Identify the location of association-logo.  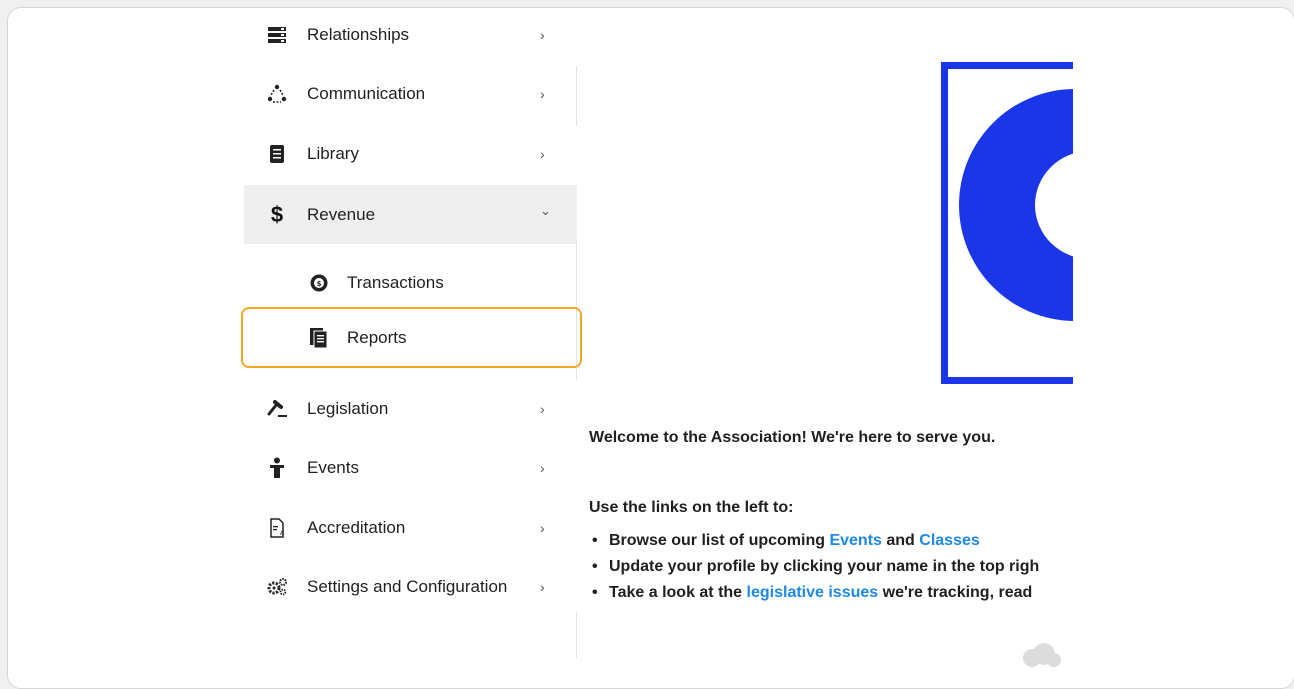
(1007, 223).